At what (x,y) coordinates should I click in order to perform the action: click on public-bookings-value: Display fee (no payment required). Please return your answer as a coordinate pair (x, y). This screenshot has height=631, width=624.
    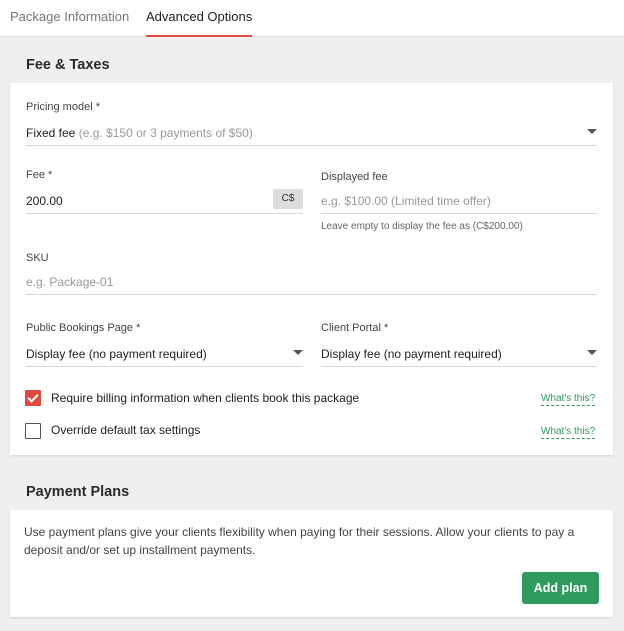
    Looking at the image, I should click on (116, 354).